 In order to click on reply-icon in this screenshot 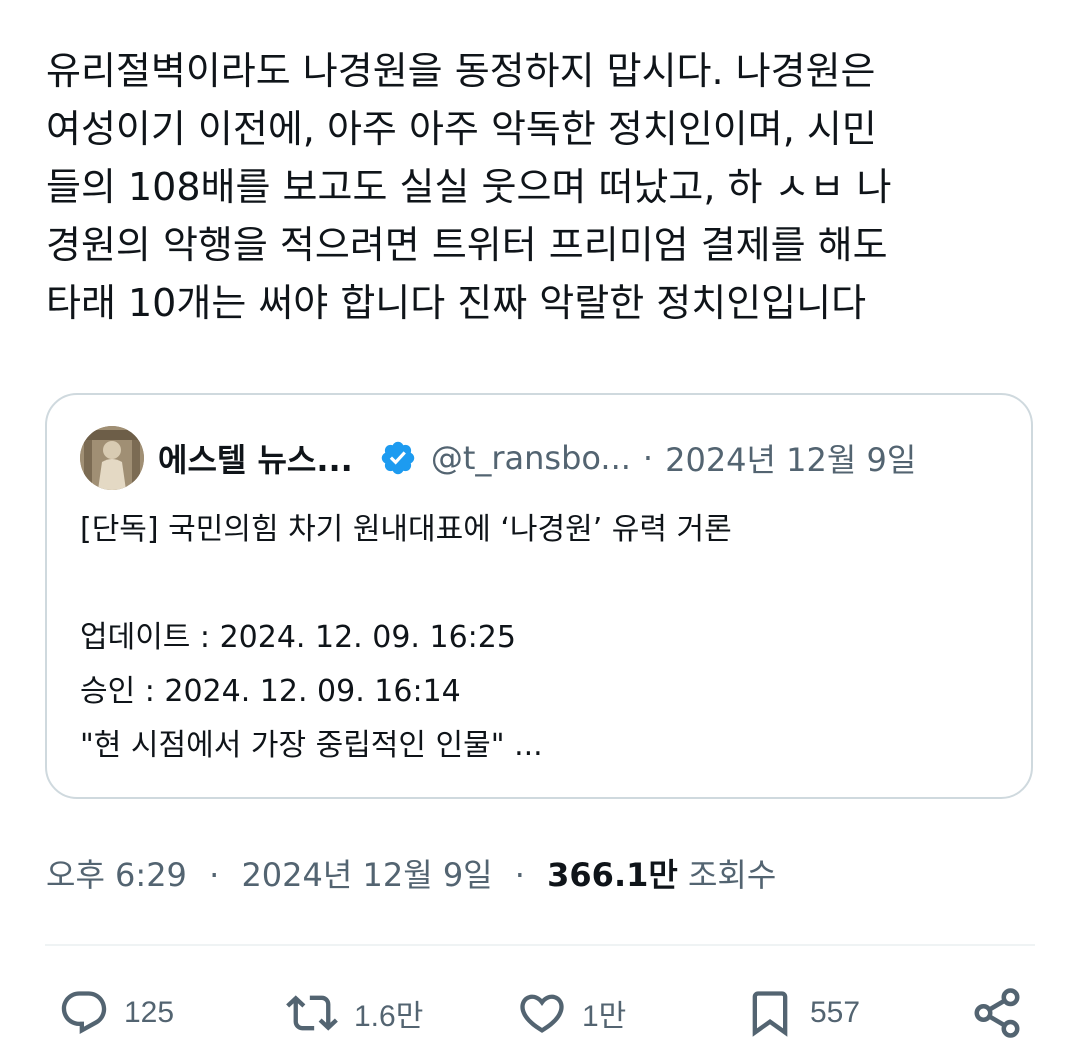, I will do `click(84, 1013)`.